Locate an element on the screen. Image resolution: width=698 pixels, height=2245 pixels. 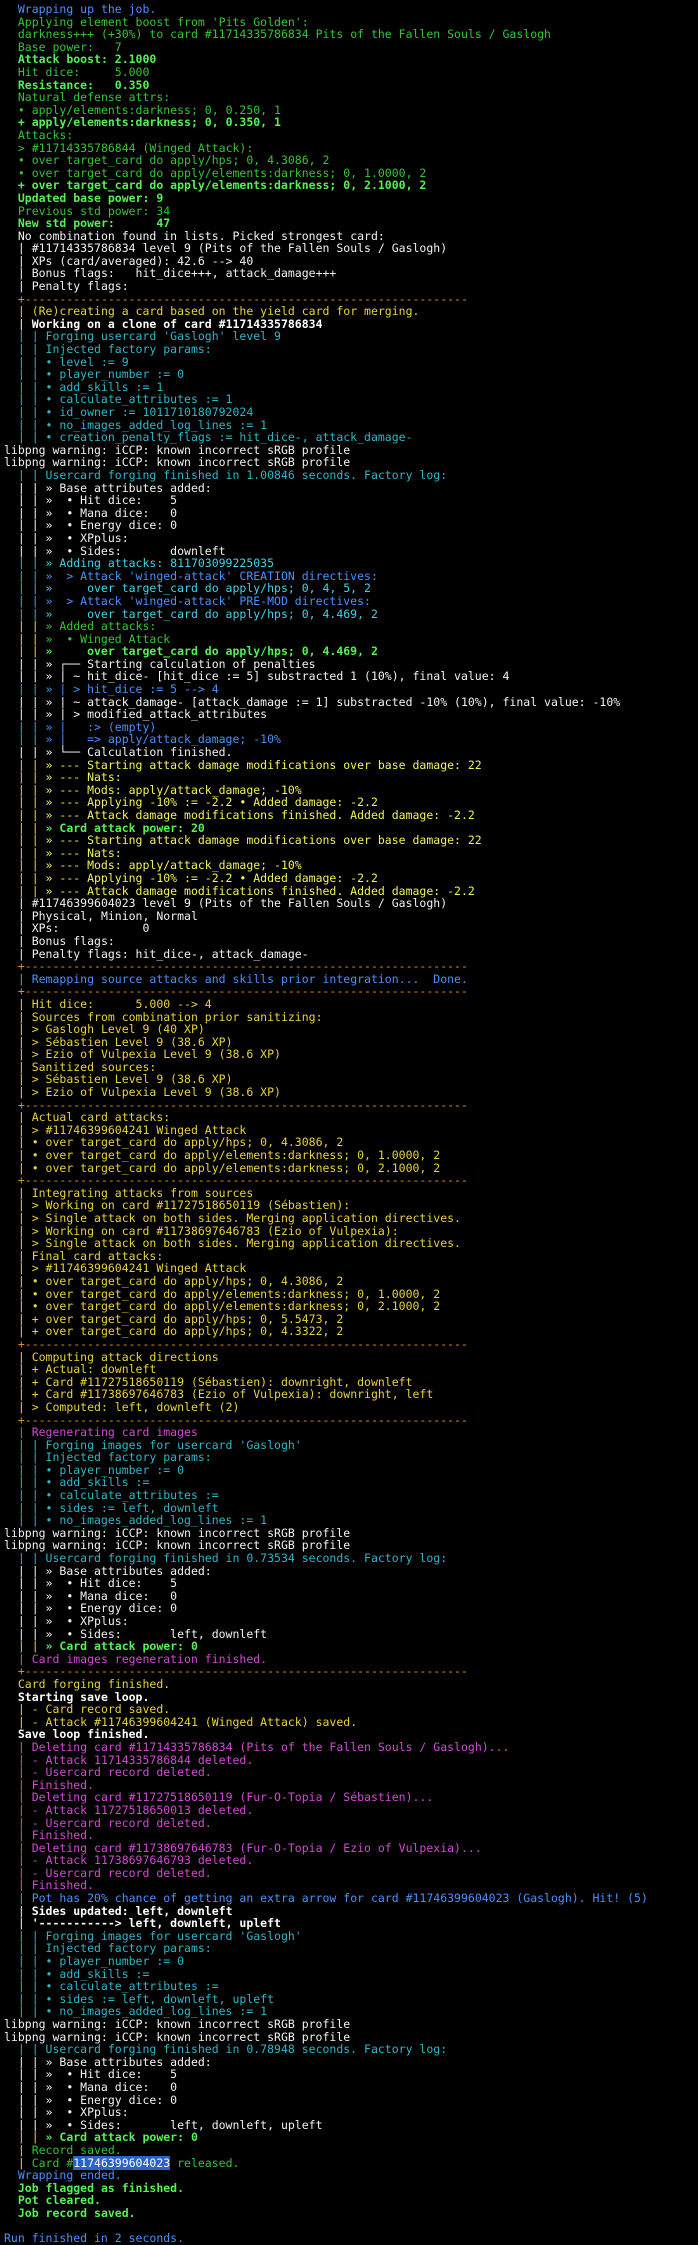
terminal-line: Job flagged as finished. is located at coordinates (351, 2188).